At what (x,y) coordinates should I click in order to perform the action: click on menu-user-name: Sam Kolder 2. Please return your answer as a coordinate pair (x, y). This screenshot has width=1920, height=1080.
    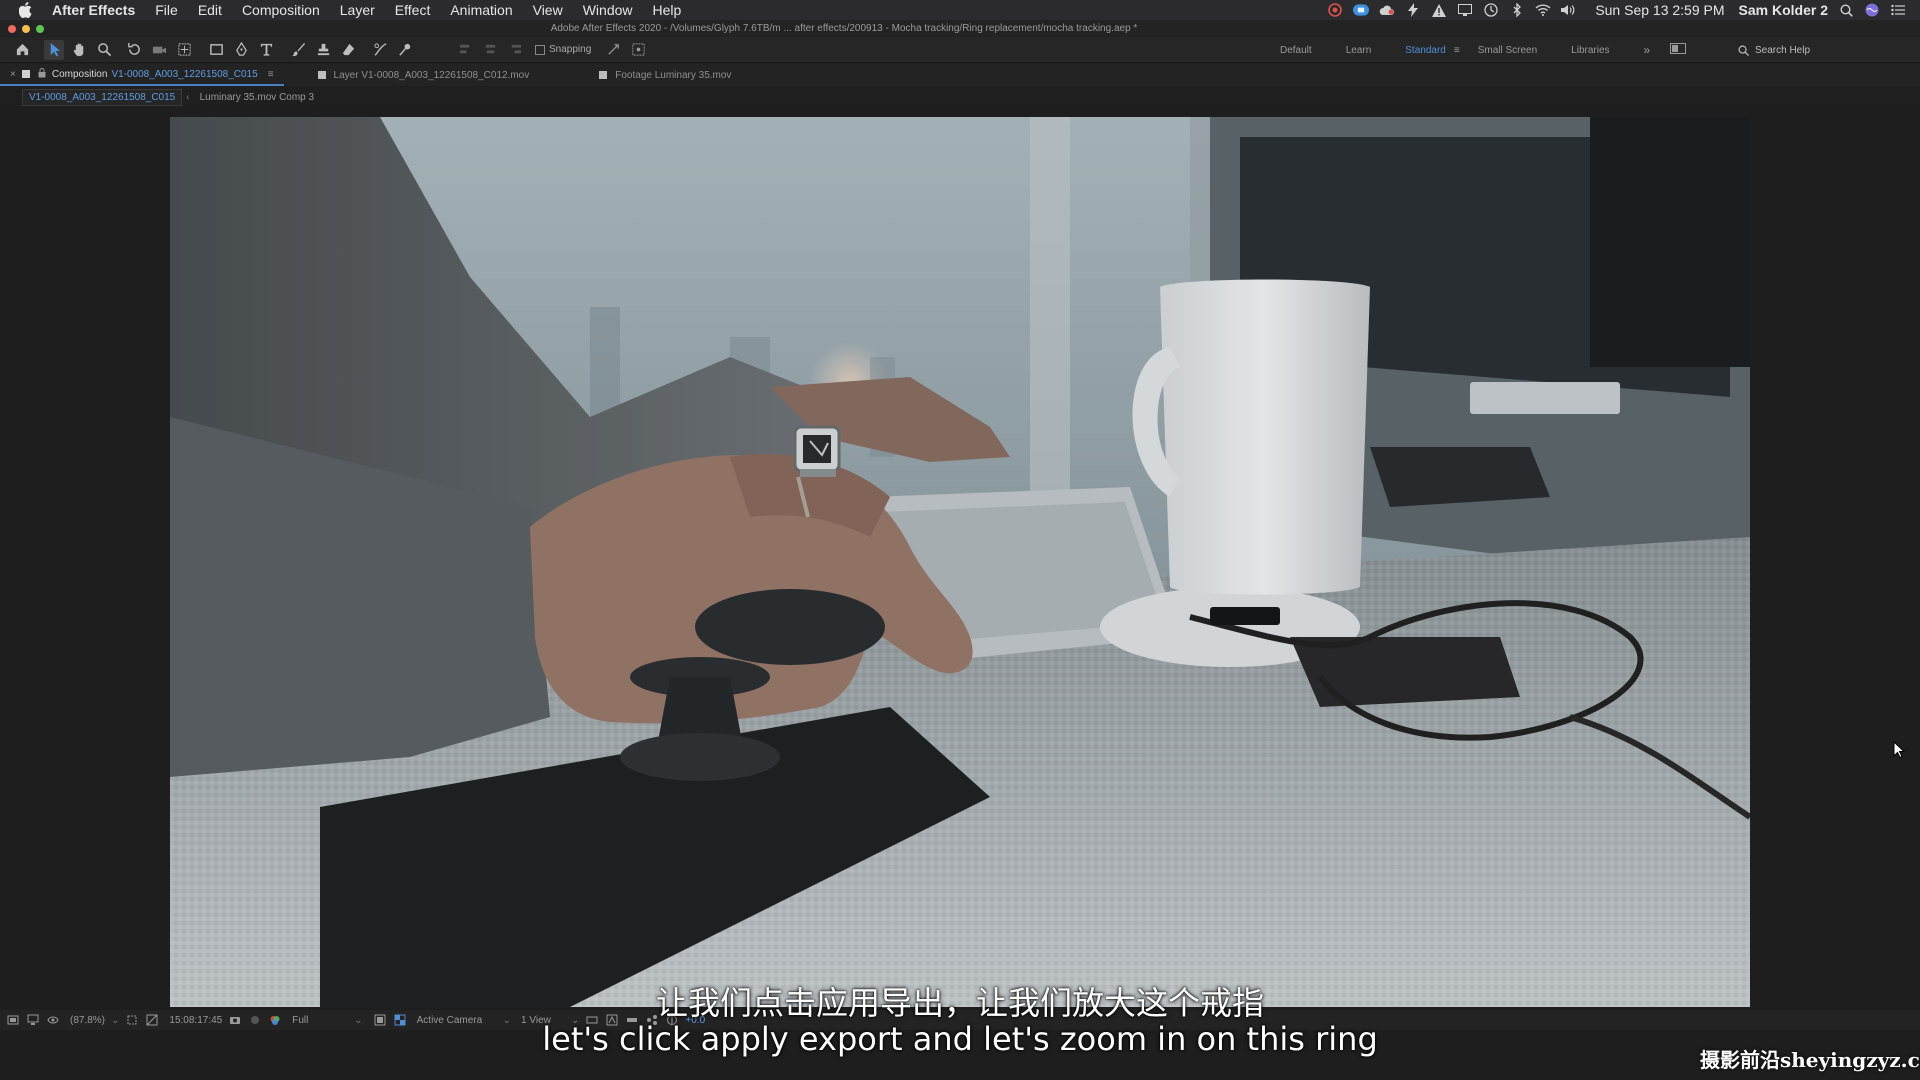
    Looking at the image, I should click on (1783, 10).